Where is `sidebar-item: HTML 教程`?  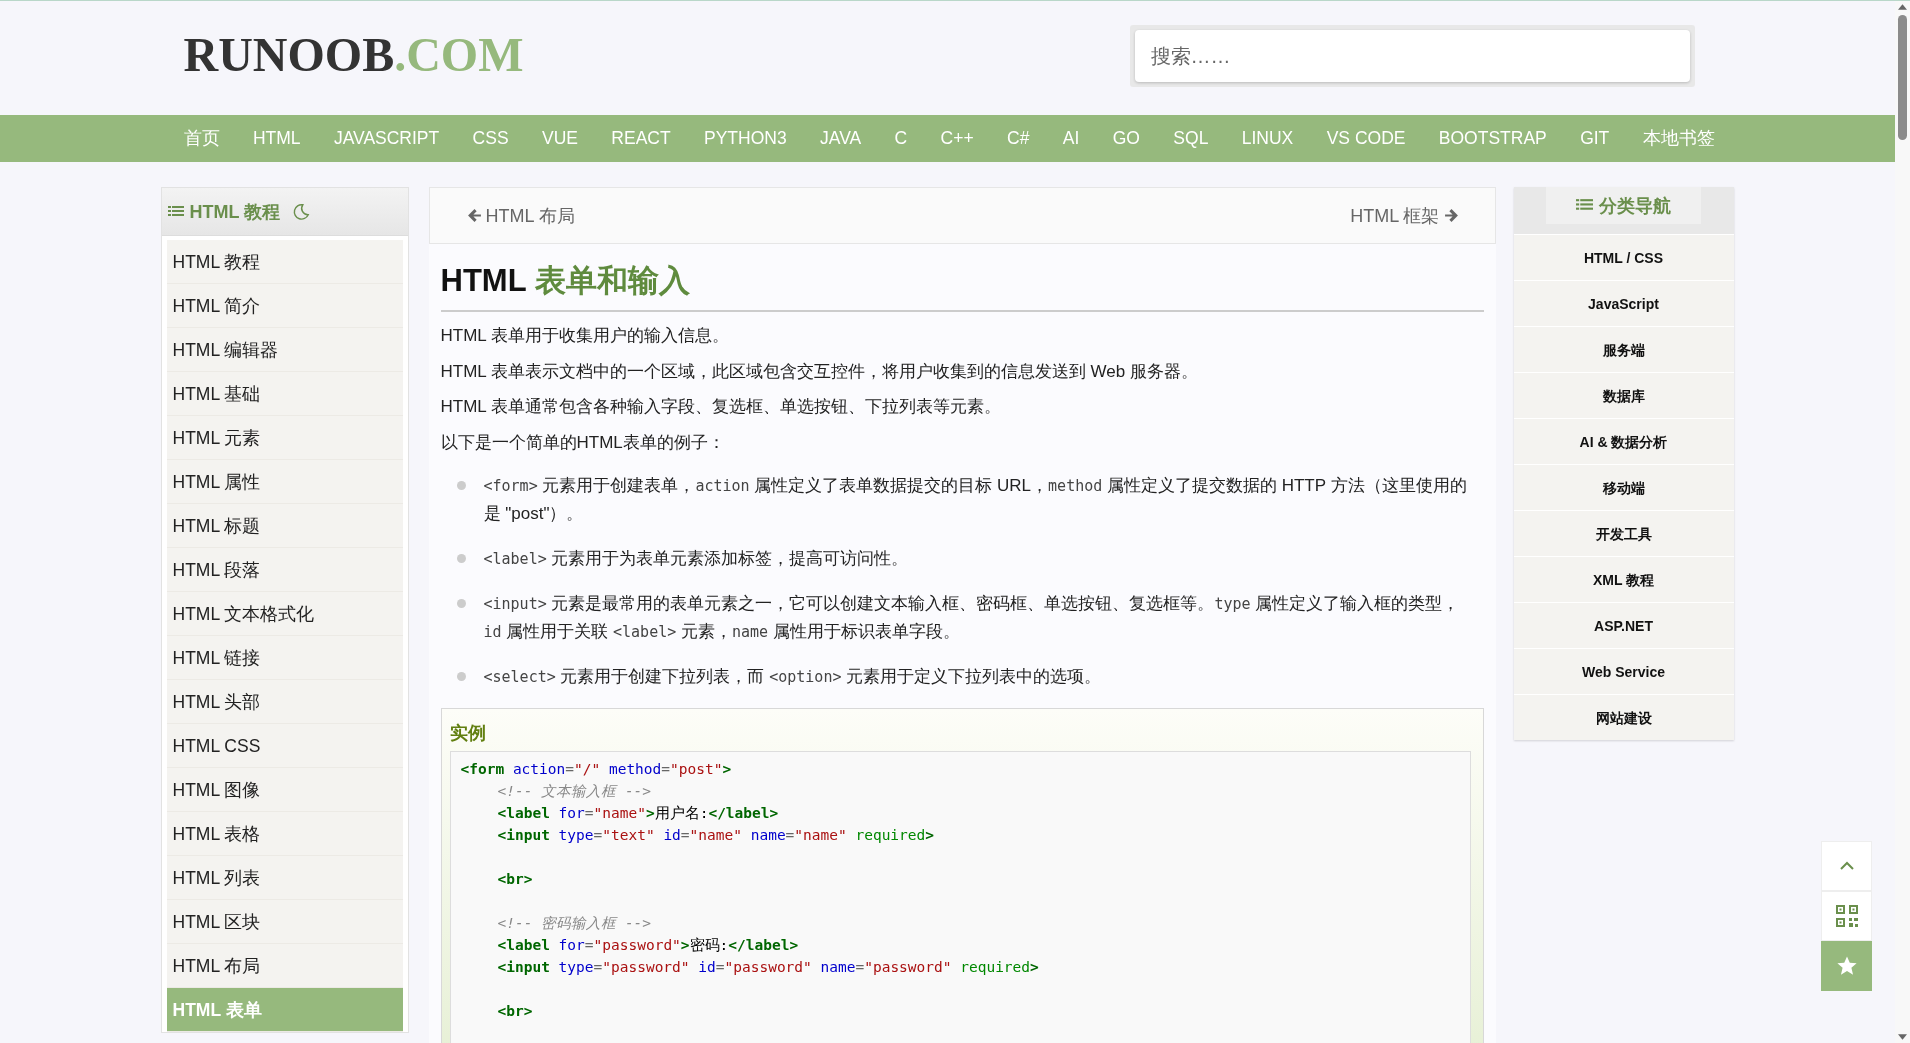 sidebar-item: HTML 教程 is located at coordinates (284, 262).